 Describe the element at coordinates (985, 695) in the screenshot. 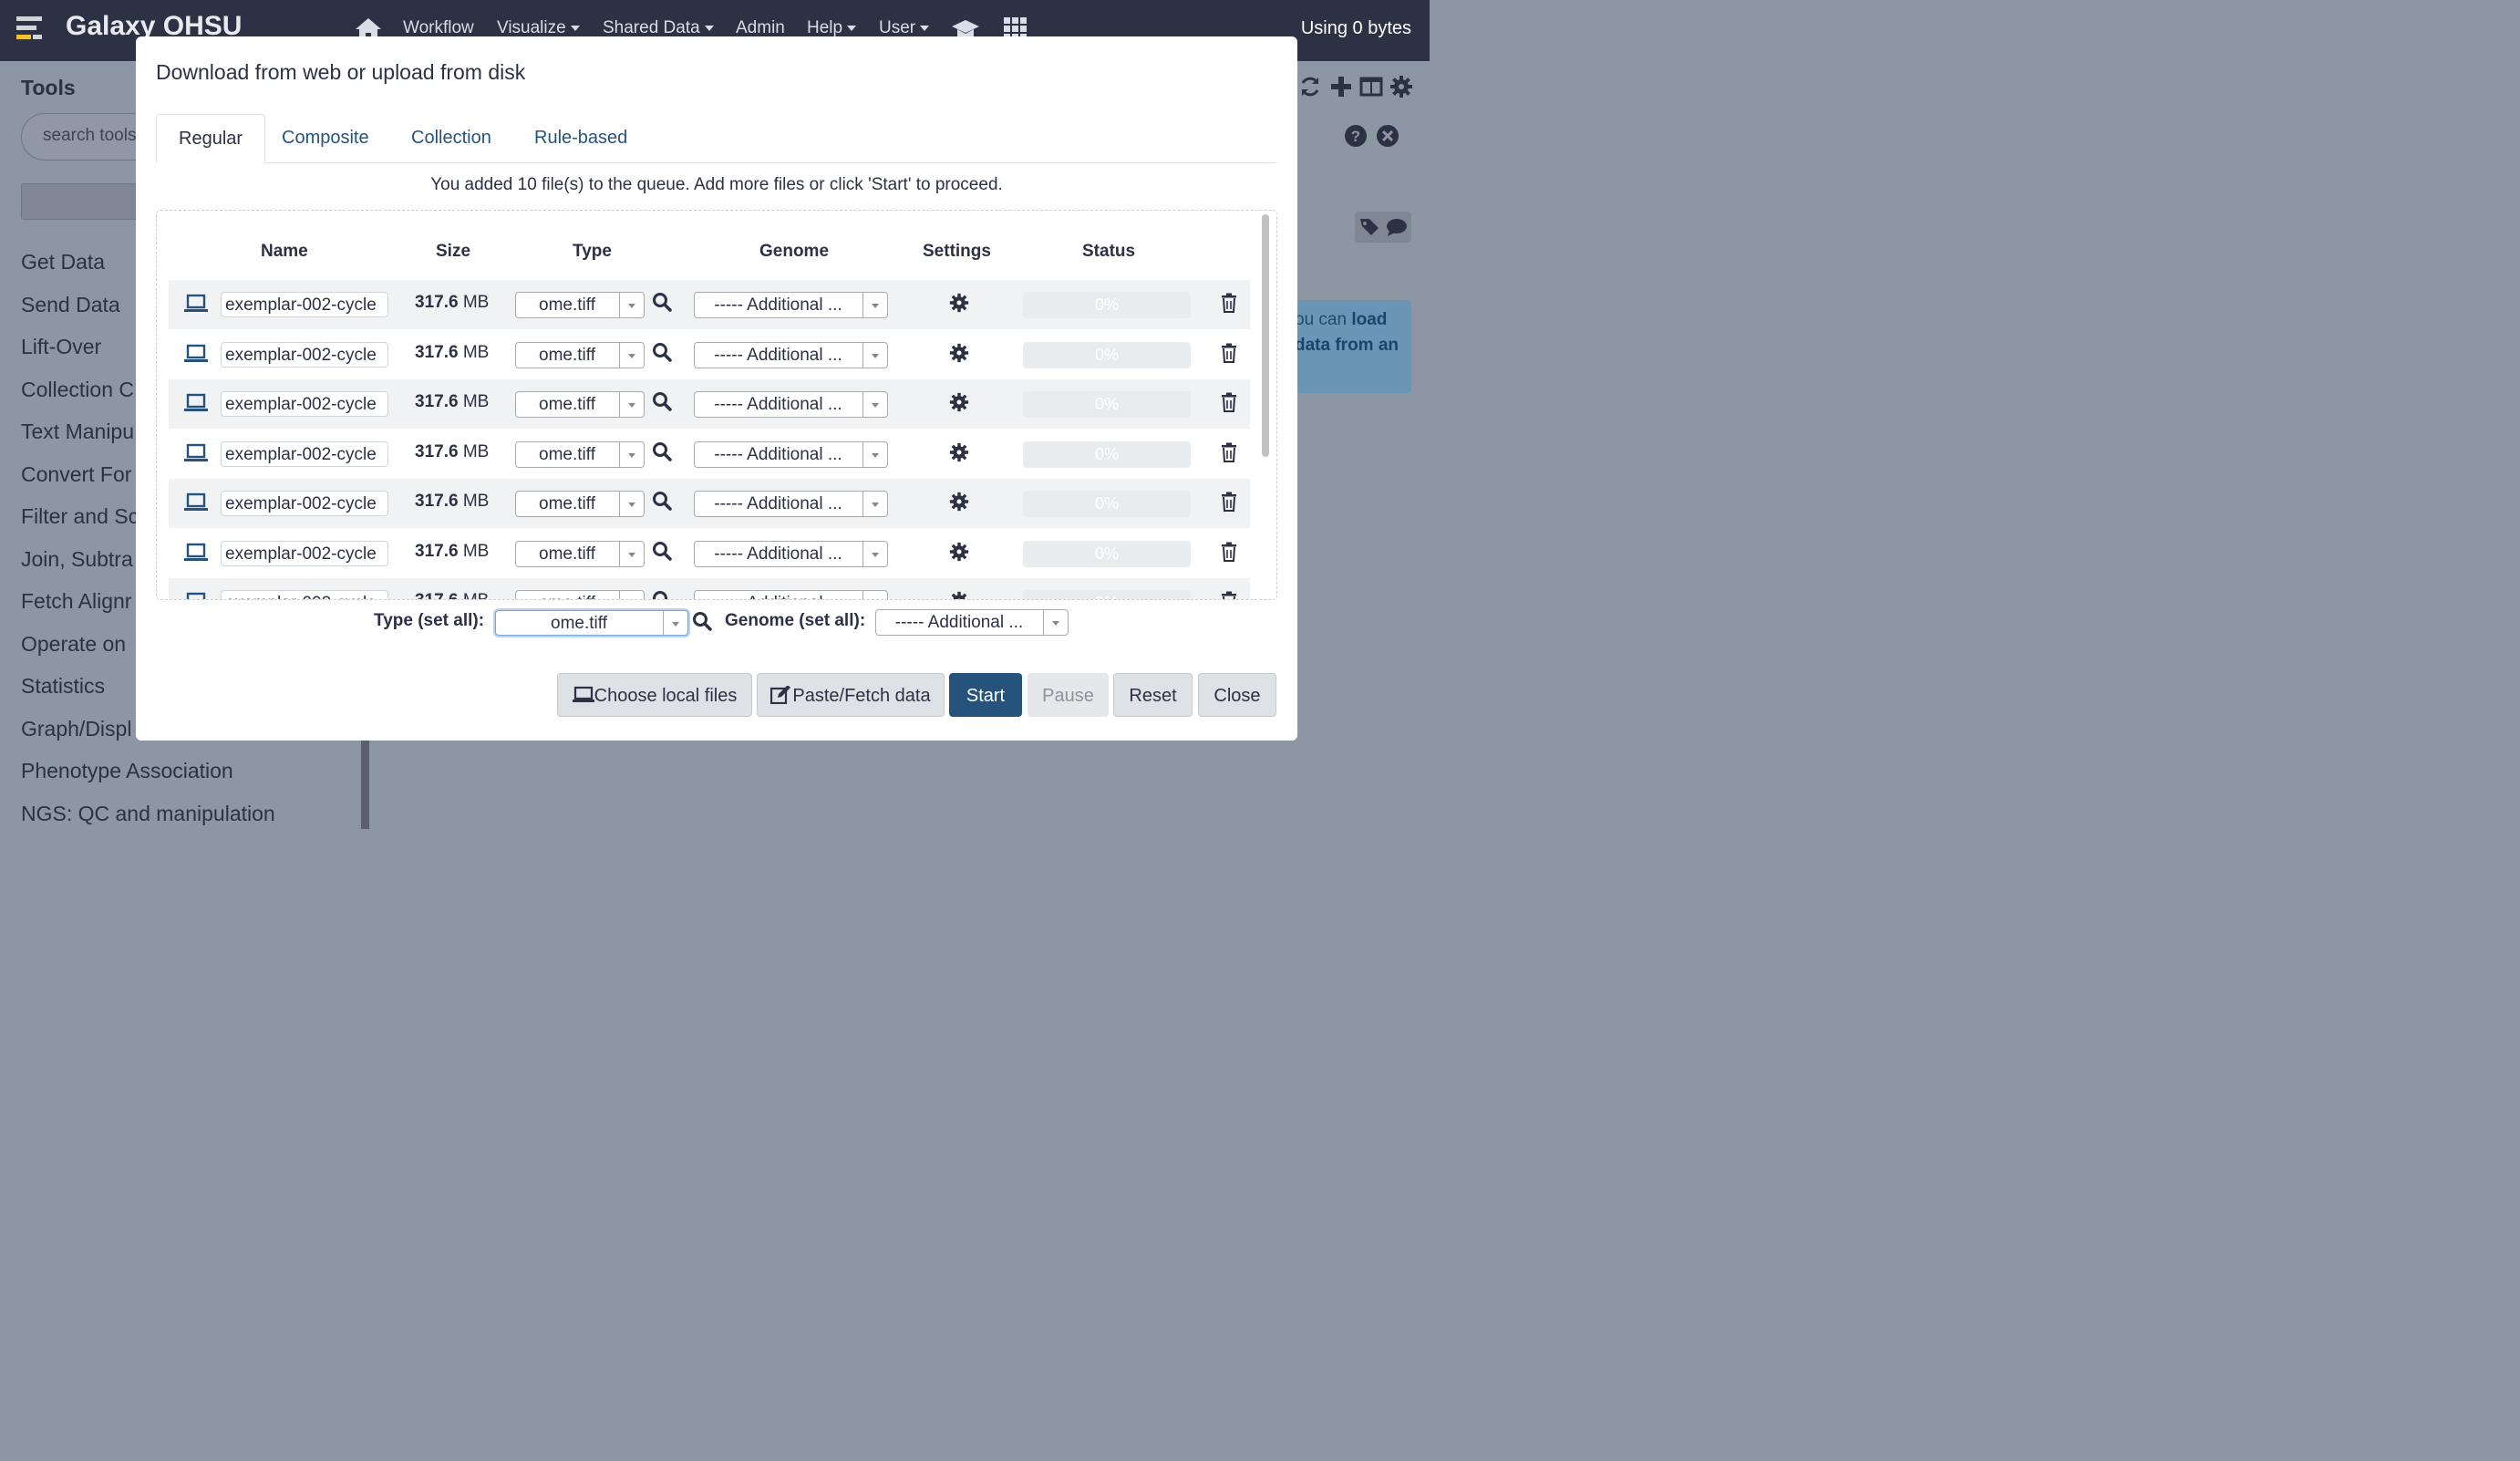

I see `start-button: Start` at that location.